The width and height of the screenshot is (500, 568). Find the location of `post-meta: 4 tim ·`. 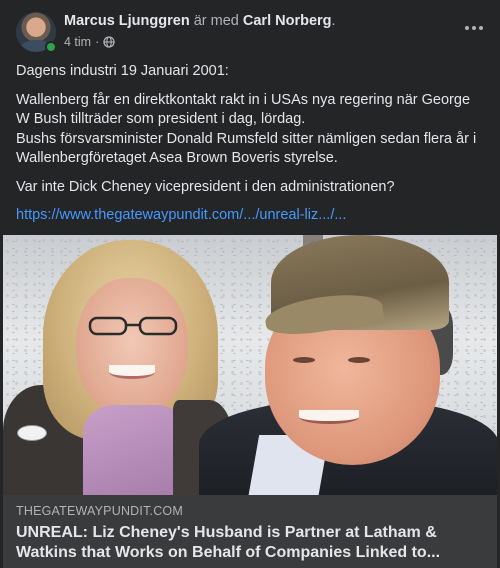

post-meta: 4 tim · is located at coordinates (89, 42).